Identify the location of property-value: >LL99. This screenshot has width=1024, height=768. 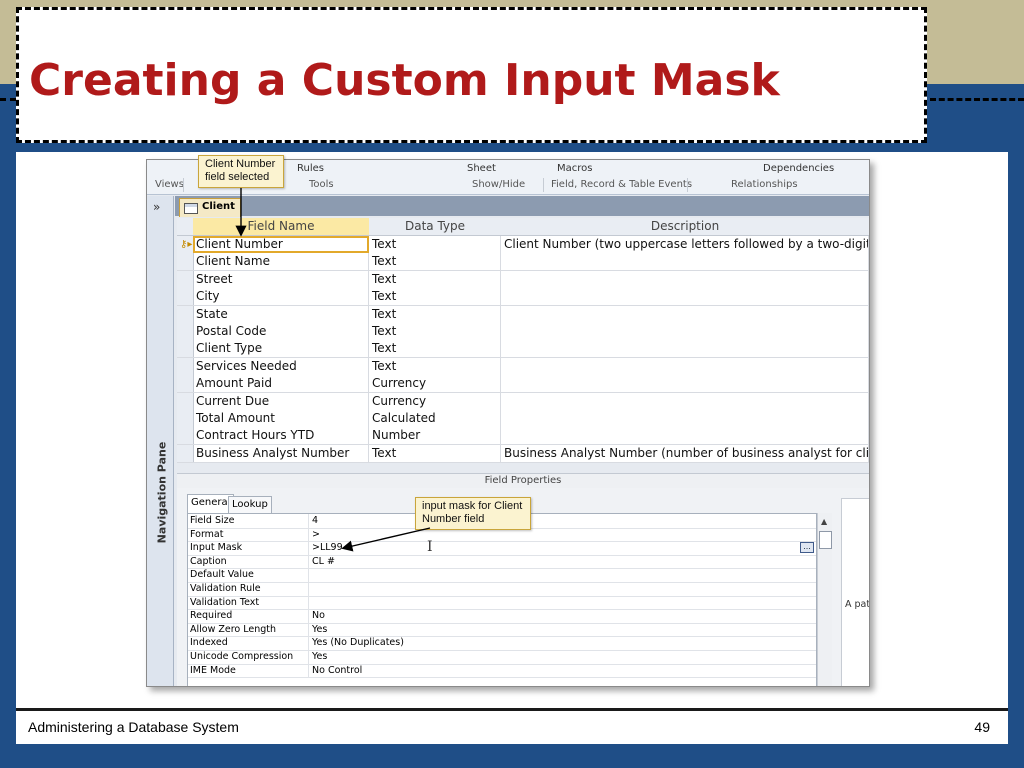
(327, 548).